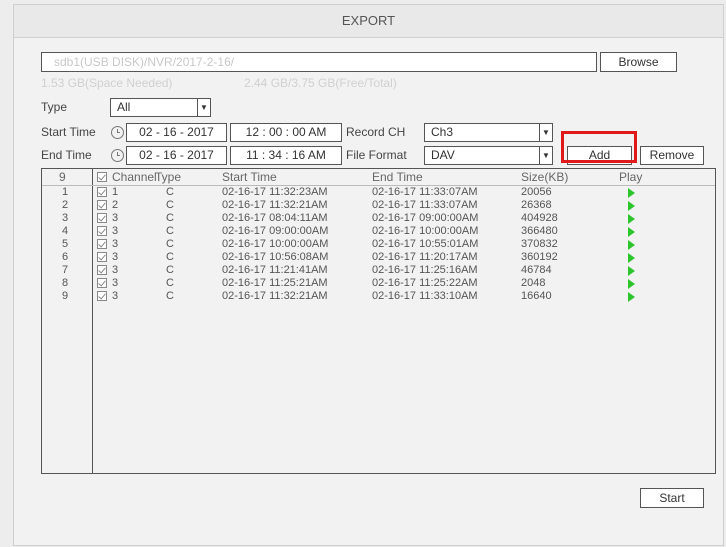 This screenshot has width=726, height=547. I want to click on row-start-time: 02-16-17 10:00:00AM, so click(275, 244).